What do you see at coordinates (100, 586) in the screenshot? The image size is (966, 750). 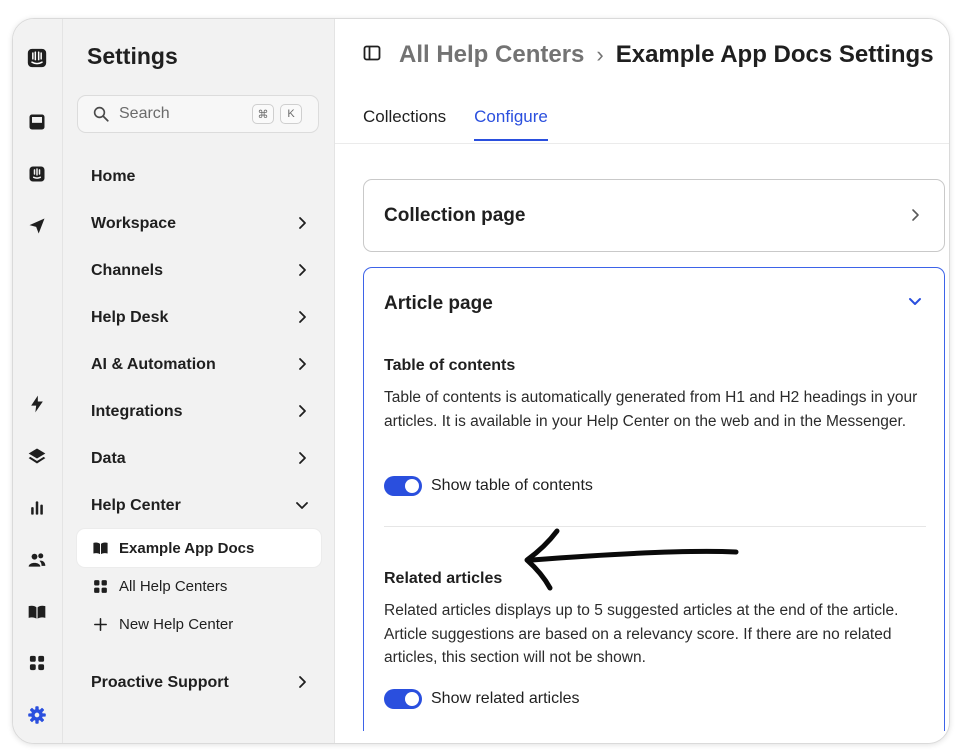 I see `grid-icon` at bounding box center [100, 586].